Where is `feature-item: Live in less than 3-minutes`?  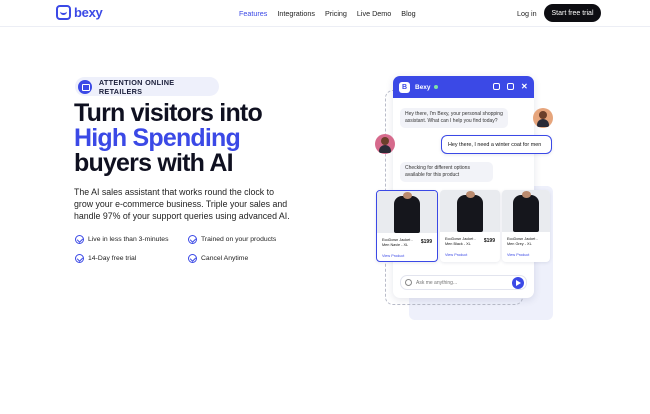 feature-item: Live in less than 3-minutes is located at coordinates (121, 239).